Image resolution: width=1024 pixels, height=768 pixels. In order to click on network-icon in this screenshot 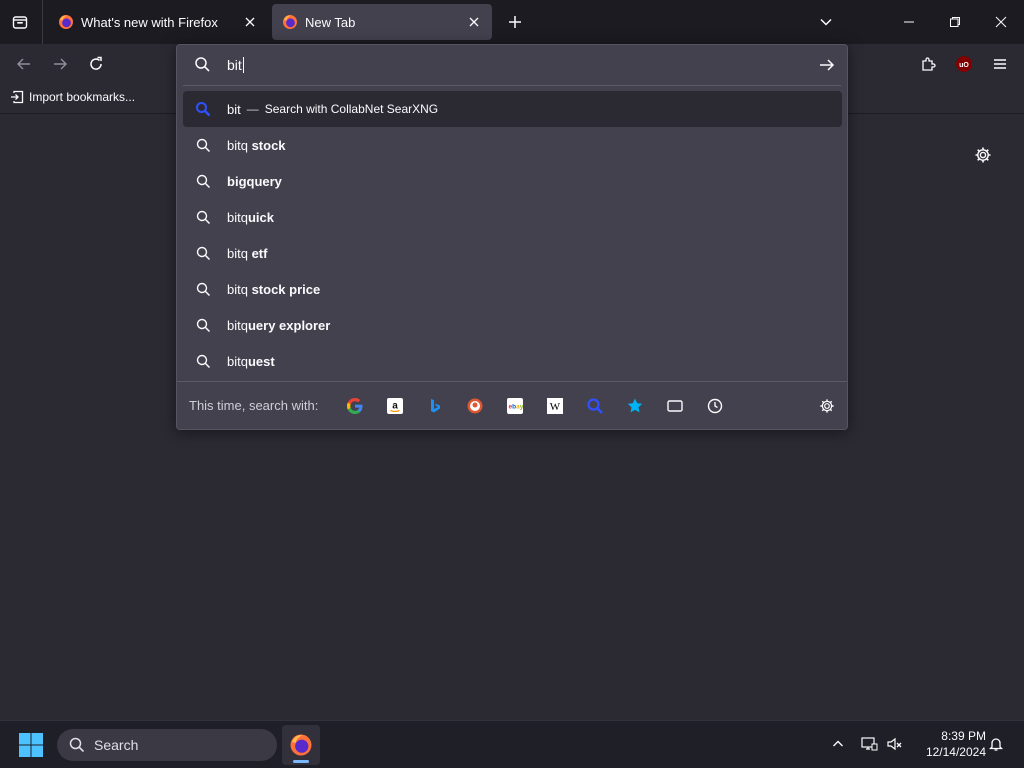, I will do `click(869, 744)`.